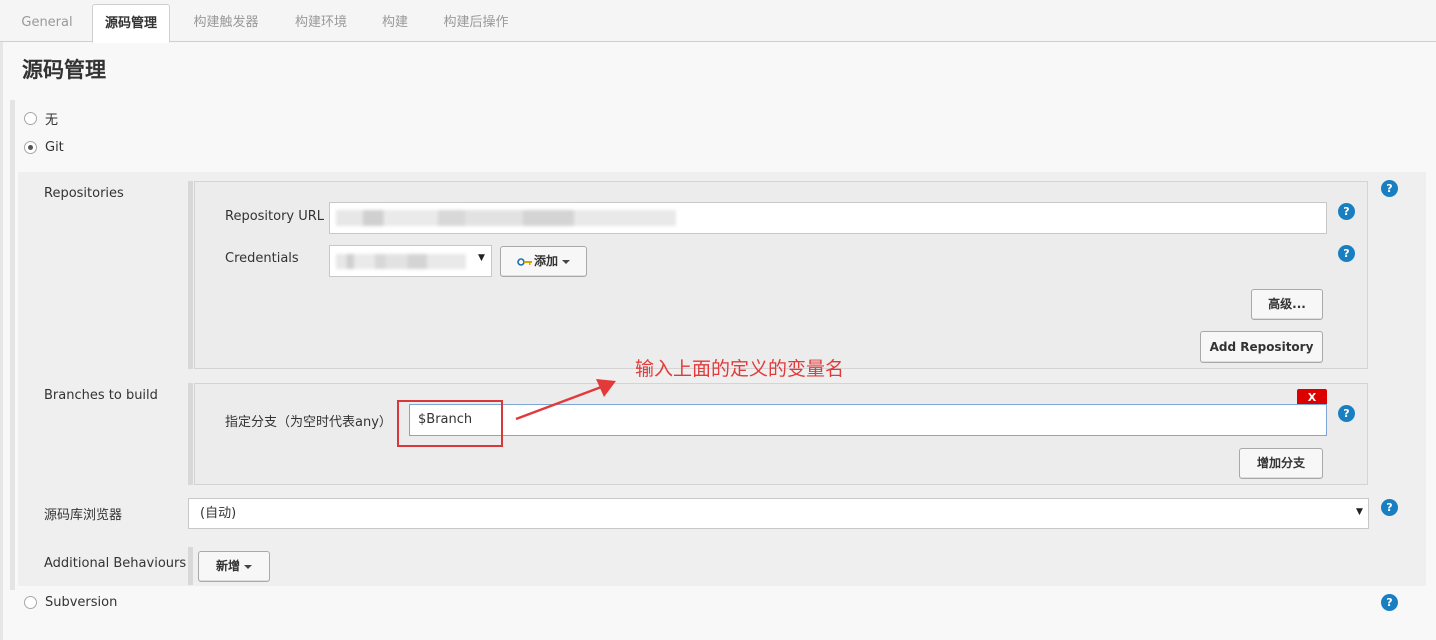 The height and width of the screenshot is (640, 1436). What do you see at coordinates (1389, 188) in the screenshot?
I see `repositories-help-icon: ?` at bounding box center [1389, 188].